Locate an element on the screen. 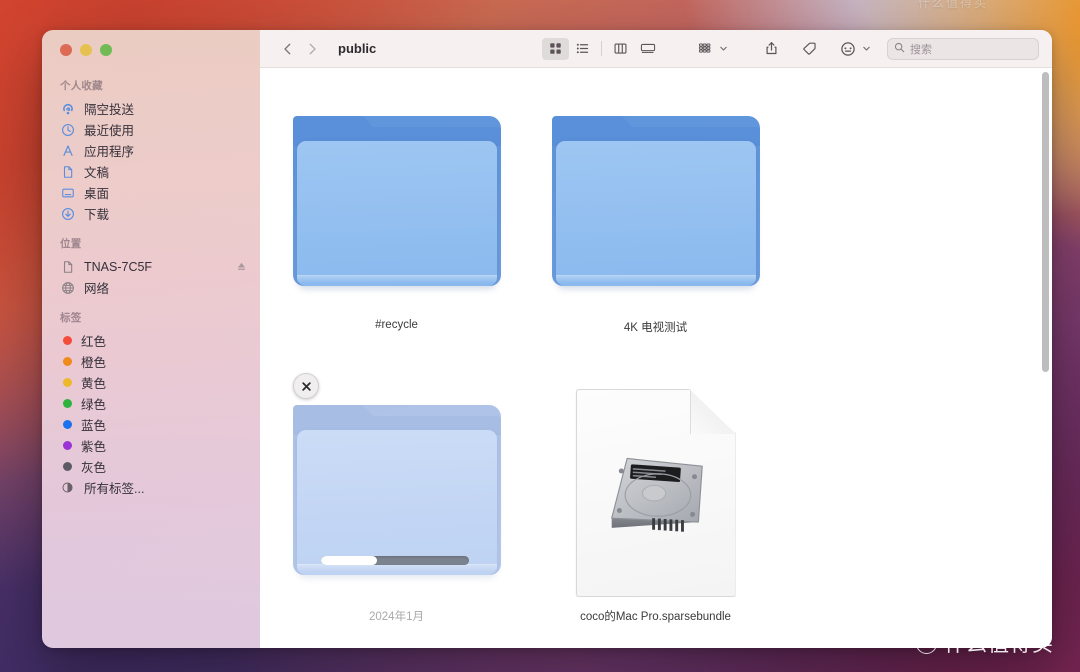 This screenshot has height=672, width=1080. more-actions-control is located at coordinates (852, 49).